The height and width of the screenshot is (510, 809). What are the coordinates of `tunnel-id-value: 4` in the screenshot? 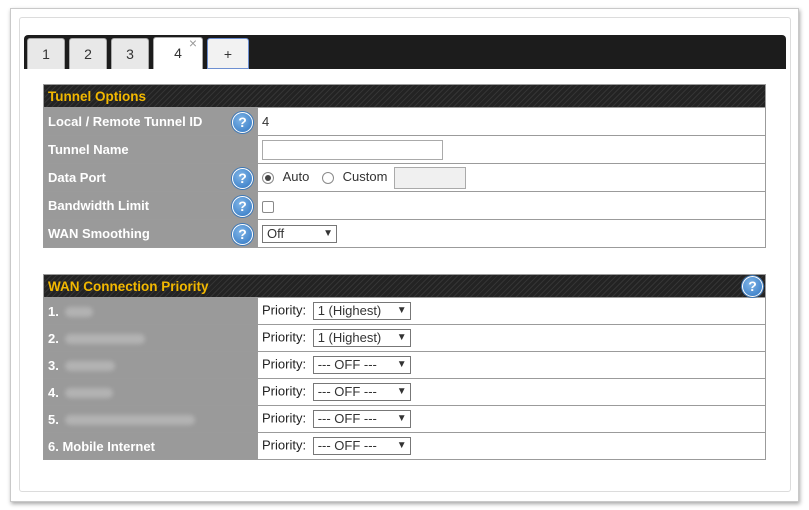 It's located at (511, 121).